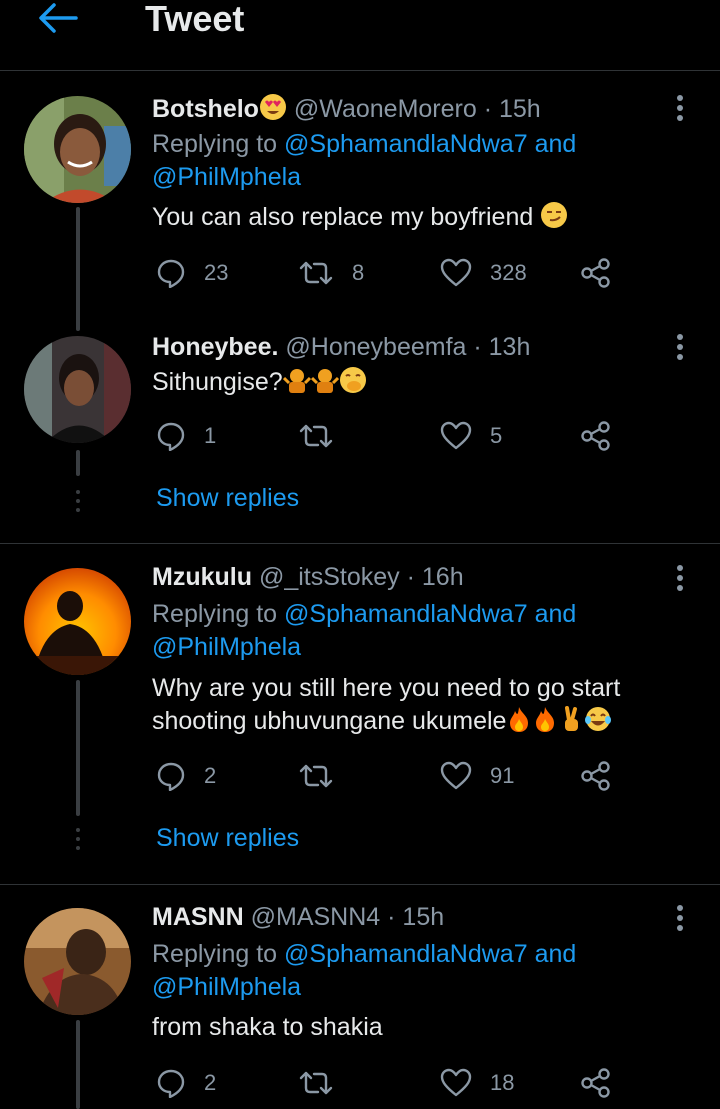  What do you see at coordinates (329, 577) in the screenshot?
I see `handle: @_itsStokey` at bounding box center [329, 577].